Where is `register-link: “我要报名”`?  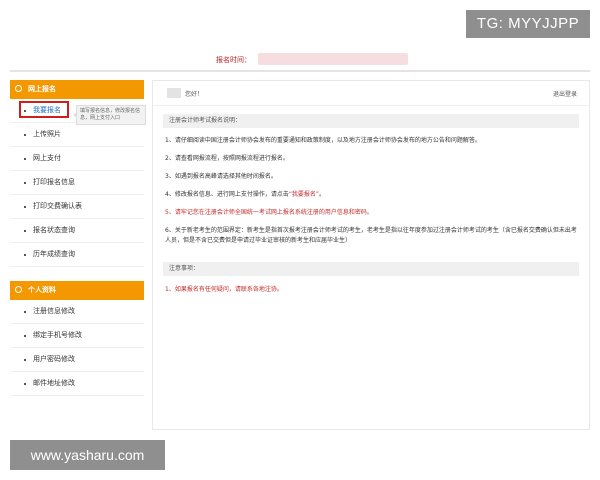
register-link: “我要报名” is located at coordinates (304, 194).